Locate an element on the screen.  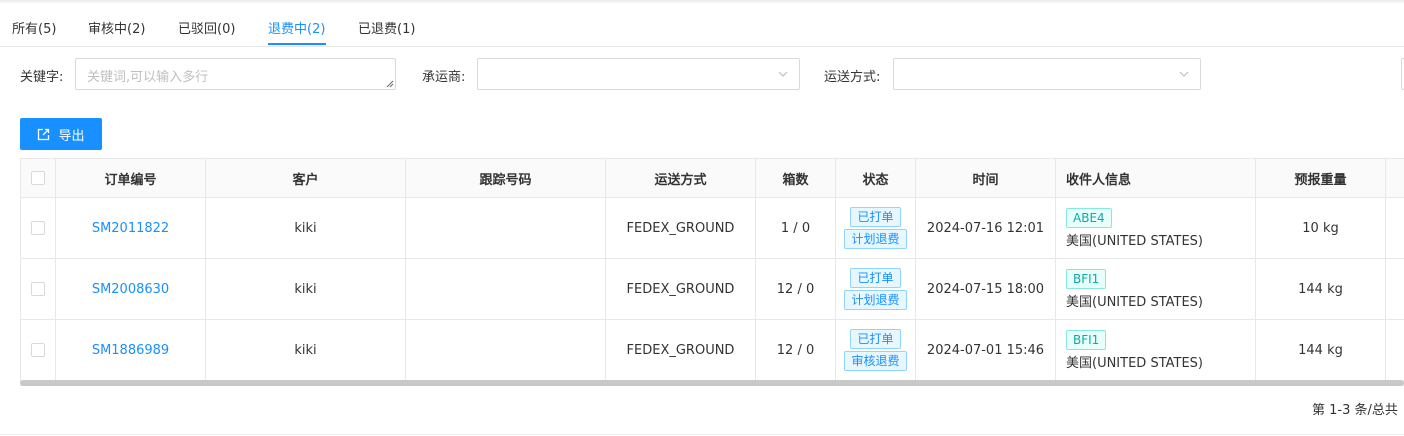
select-all-cell is located at coordinates (38, 178).